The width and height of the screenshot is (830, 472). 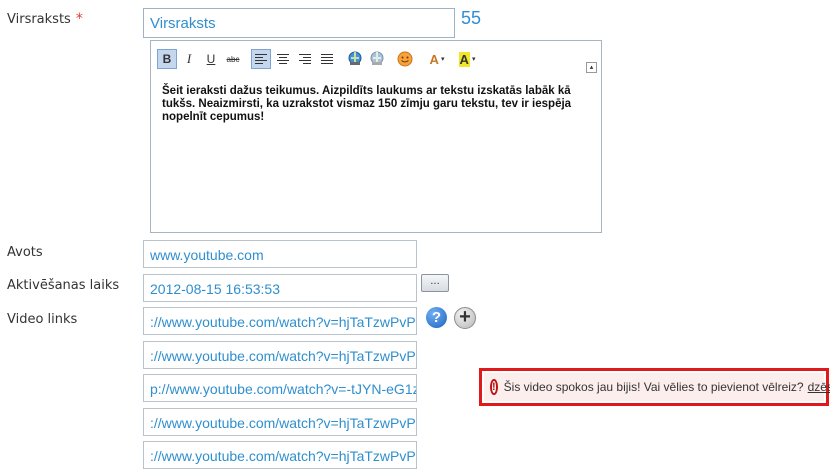 What do you see at coordinates (377, 59) in the screenshot?
I see `remove-link-icon` at bounding box center [377, 59].